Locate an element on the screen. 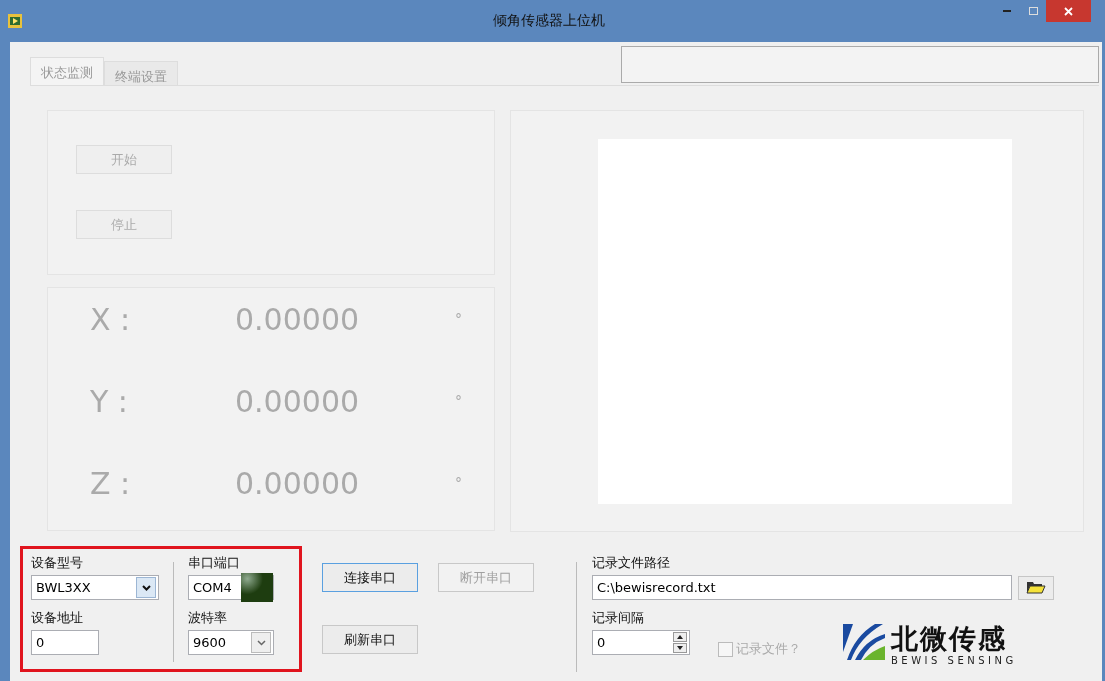  field-label: 设备地址 is located at coordinates (57, 618).